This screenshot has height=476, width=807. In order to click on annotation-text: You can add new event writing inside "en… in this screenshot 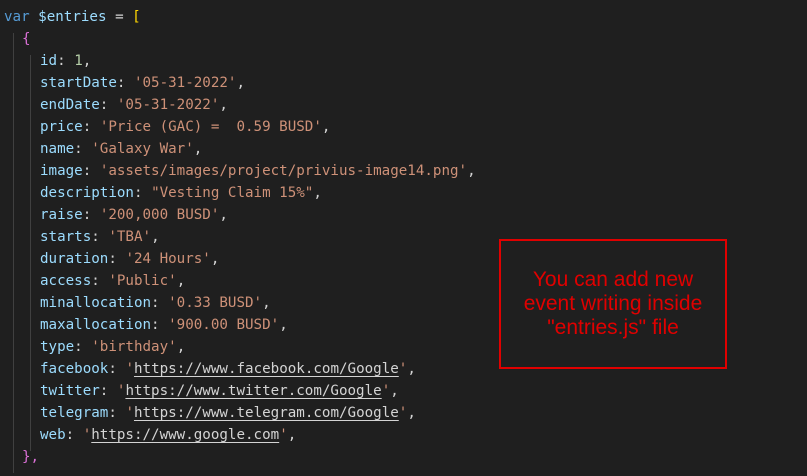, I will do `click(613, 303)`.